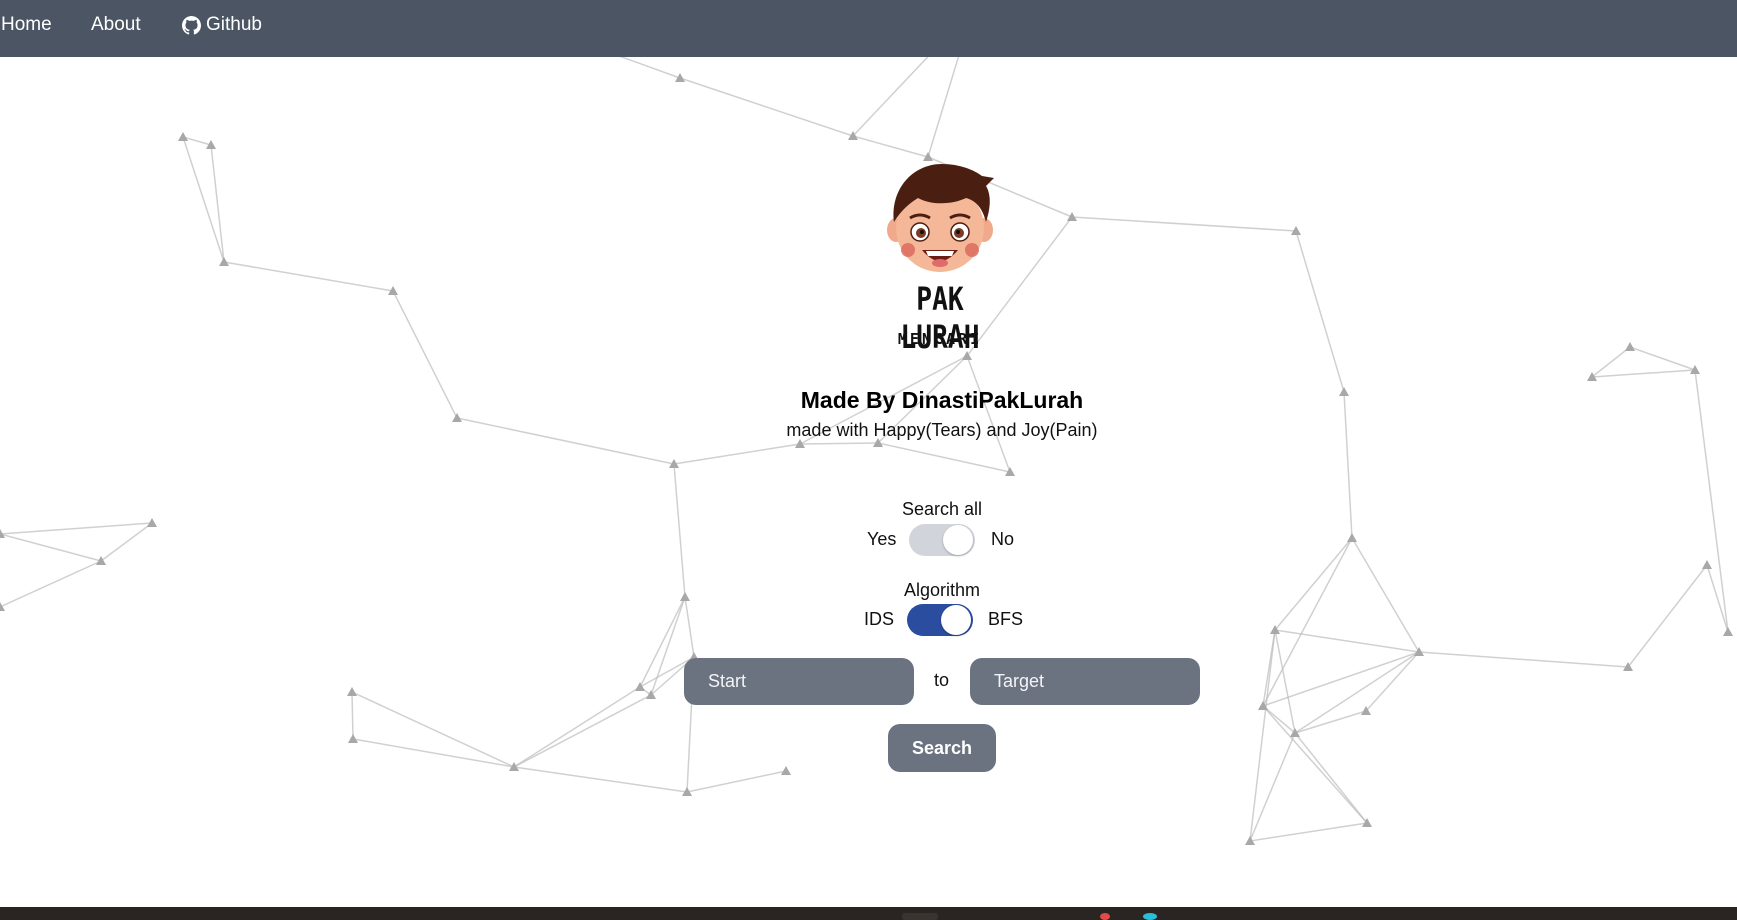 This screenshot has width=1737, height=920. I want to click on start-input, so click(799, 681).